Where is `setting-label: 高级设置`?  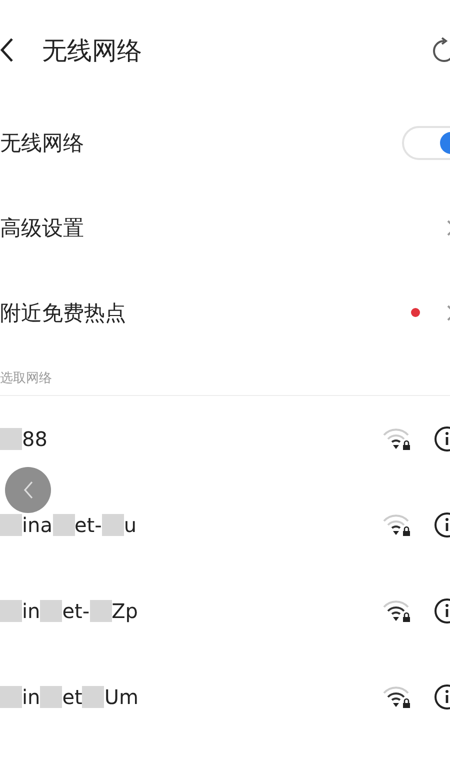 setting-label: 高级设置 is located at coordinates (223, 228).